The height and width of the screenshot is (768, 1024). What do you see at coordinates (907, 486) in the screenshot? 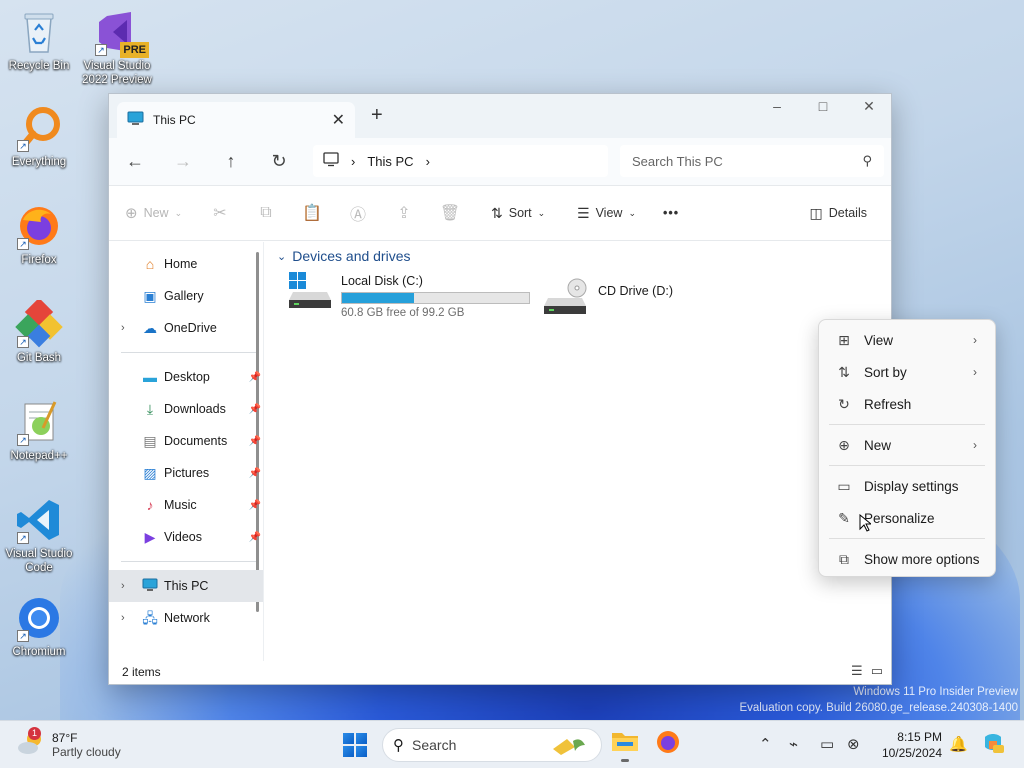
I see `menu-item-display-settings: ▭ Display settings` at bounding box center [907, 486].